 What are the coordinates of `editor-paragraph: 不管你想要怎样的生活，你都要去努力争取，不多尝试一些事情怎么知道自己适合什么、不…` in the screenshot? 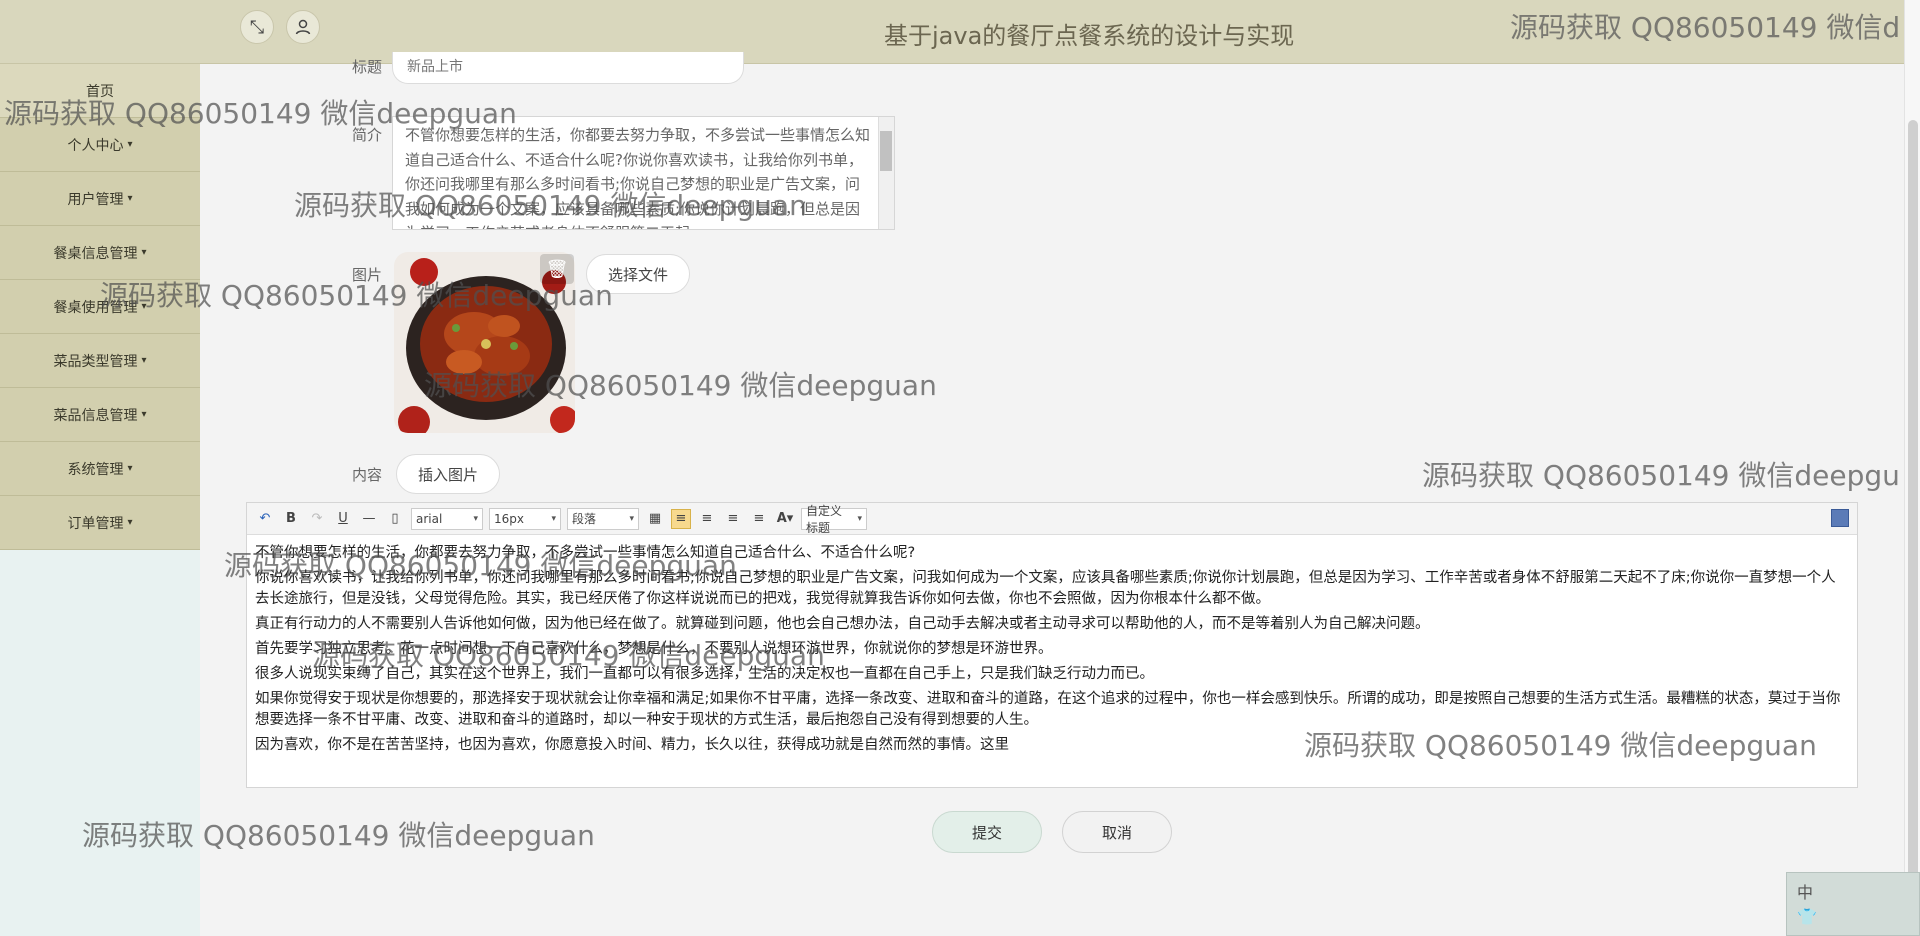 It's located at (585, 553).